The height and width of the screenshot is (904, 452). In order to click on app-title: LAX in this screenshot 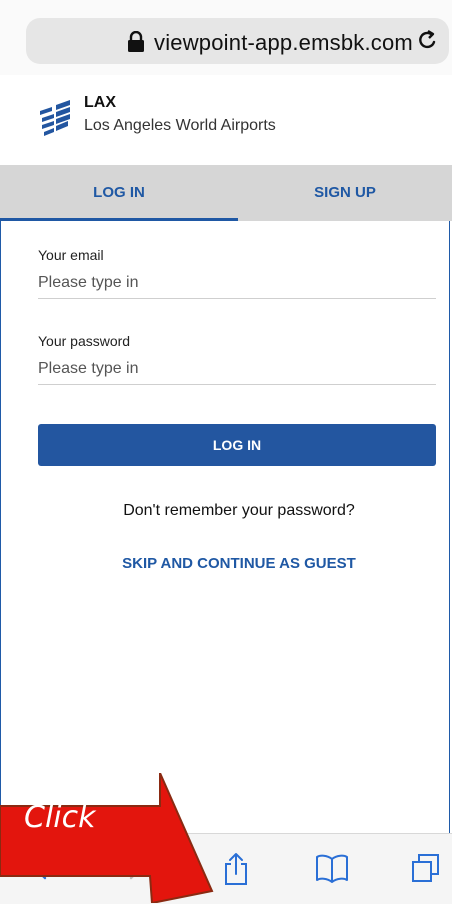, I will do `click(100, 102)`.